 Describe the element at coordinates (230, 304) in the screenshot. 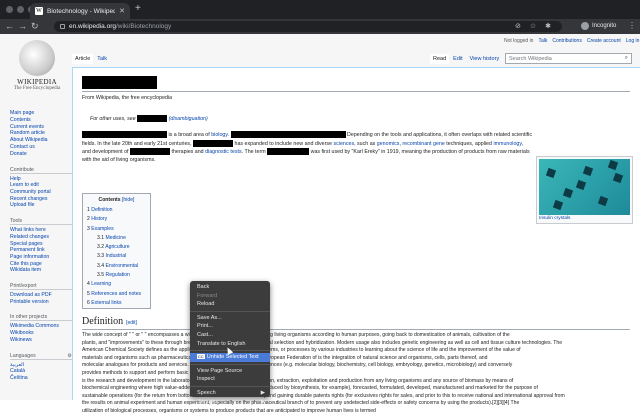

I see `menu-item-reload: Reload` at that location.